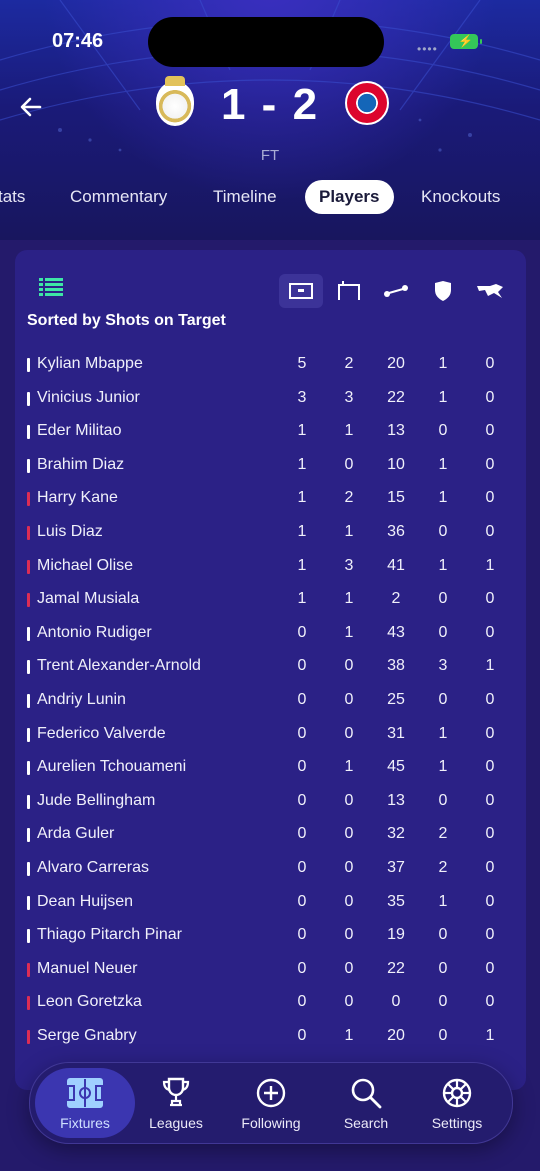 This screenshot has height=1171, width=540. I want to click on goalpost-icon, so click(349, 291).